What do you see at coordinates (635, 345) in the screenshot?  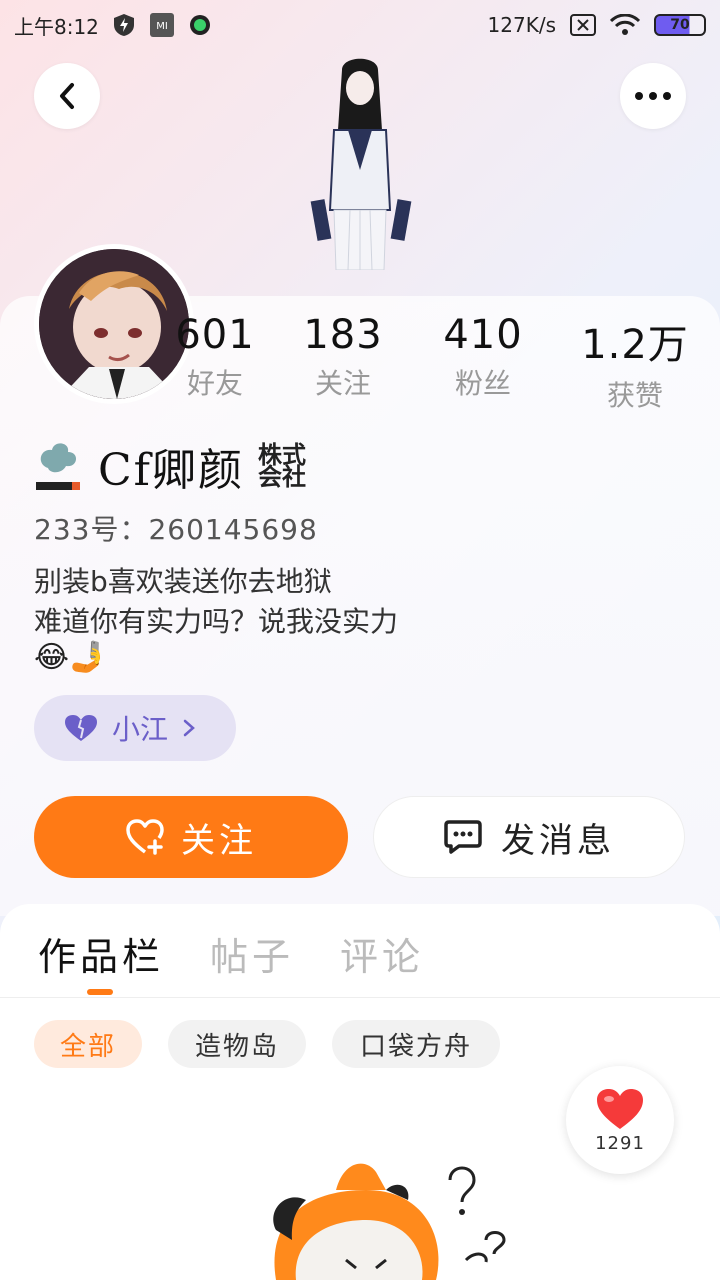 I see `stat-value: 1.2万` at bounding box center [635, 345].